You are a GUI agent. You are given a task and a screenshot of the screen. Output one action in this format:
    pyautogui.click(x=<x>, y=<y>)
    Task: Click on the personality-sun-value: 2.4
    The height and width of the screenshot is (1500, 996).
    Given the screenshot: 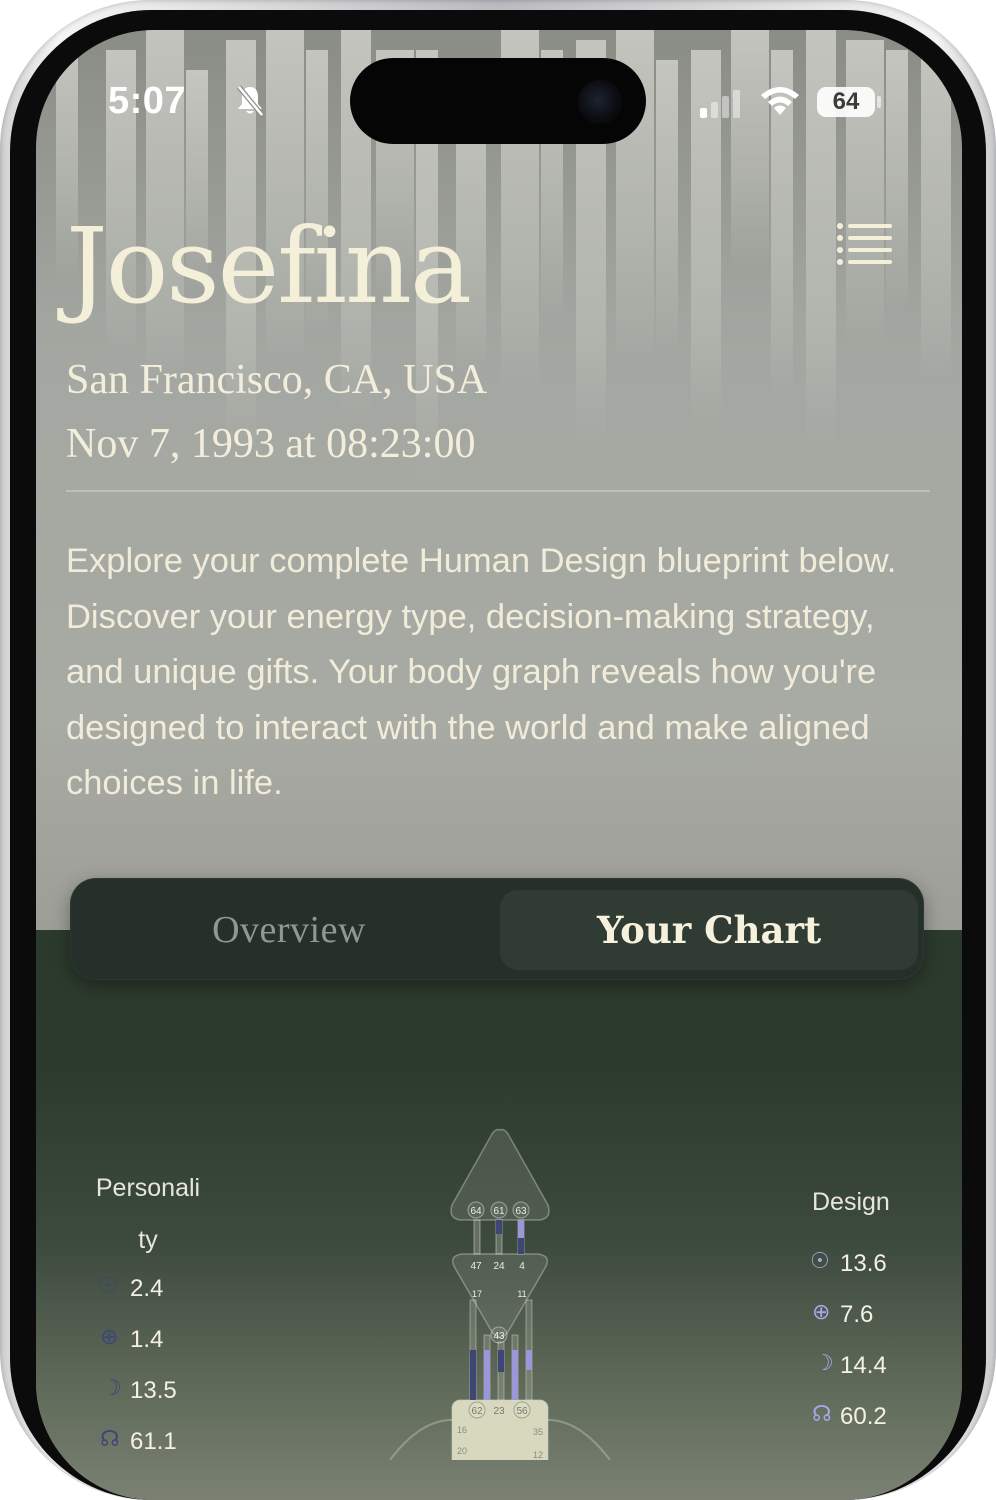 What is the action you would take?
    pyautogui.click(x=147, y=1288)
    